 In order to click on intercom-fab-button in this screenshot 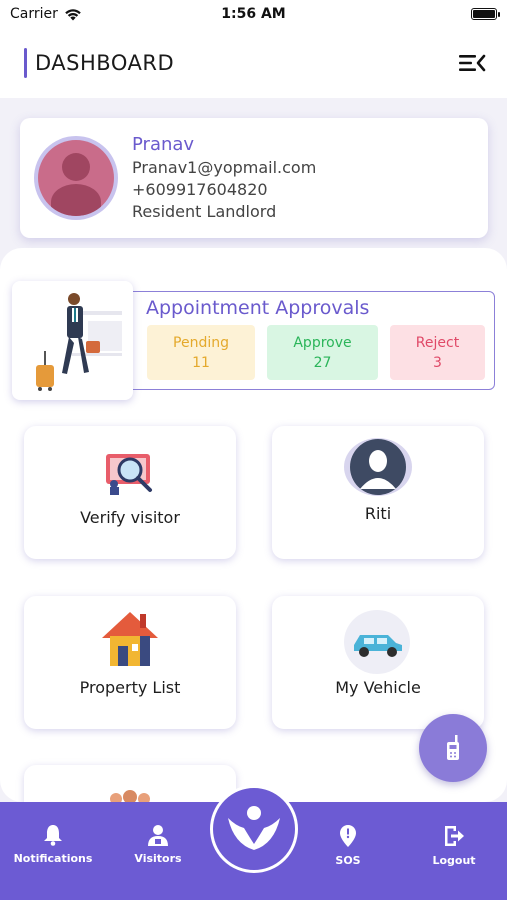, I will do `click(453, 748)`.